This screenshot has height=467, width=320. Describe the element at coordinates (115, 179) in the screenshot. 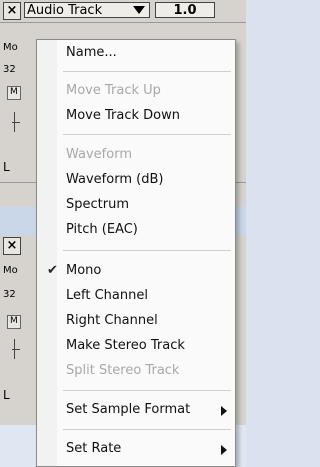

I see `menu-item-waveform-db-label: Waveform (dB)` at that location.